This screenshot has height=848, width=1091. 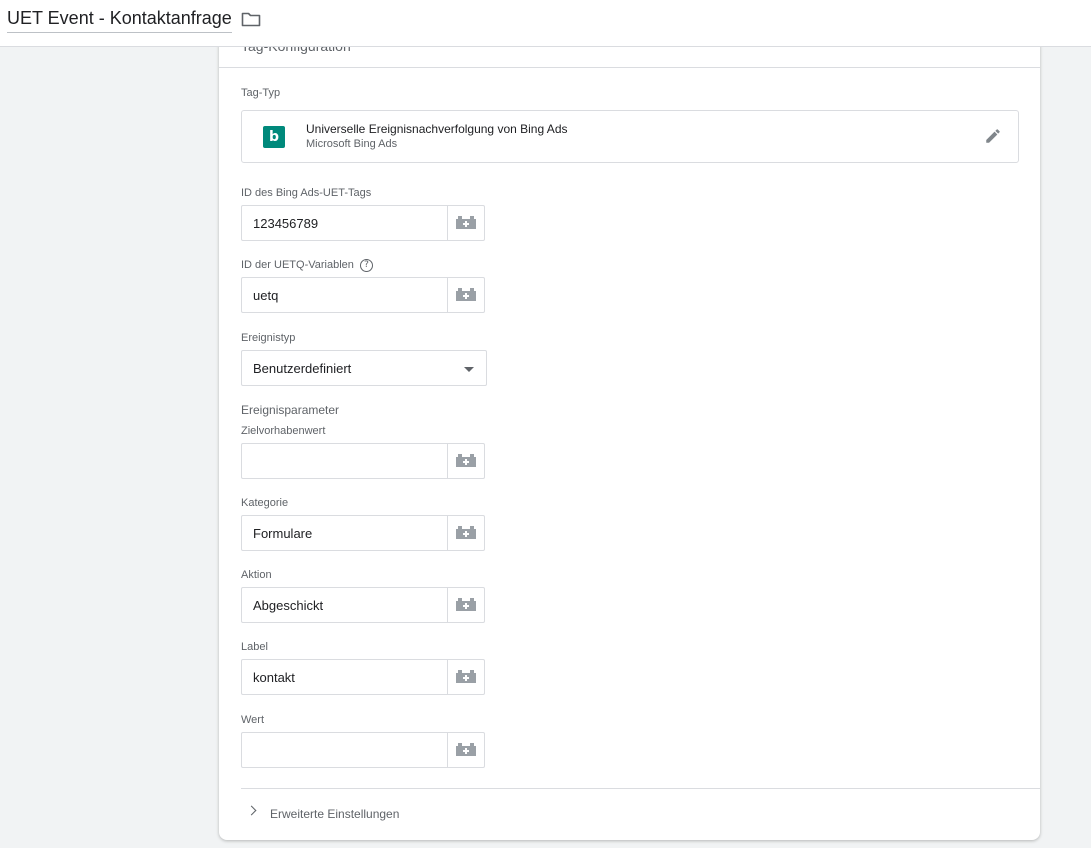 What do you see at coordinates (345, 461) in the screenshot?
I see `goal-value-input` at bounding box center [345, 461].